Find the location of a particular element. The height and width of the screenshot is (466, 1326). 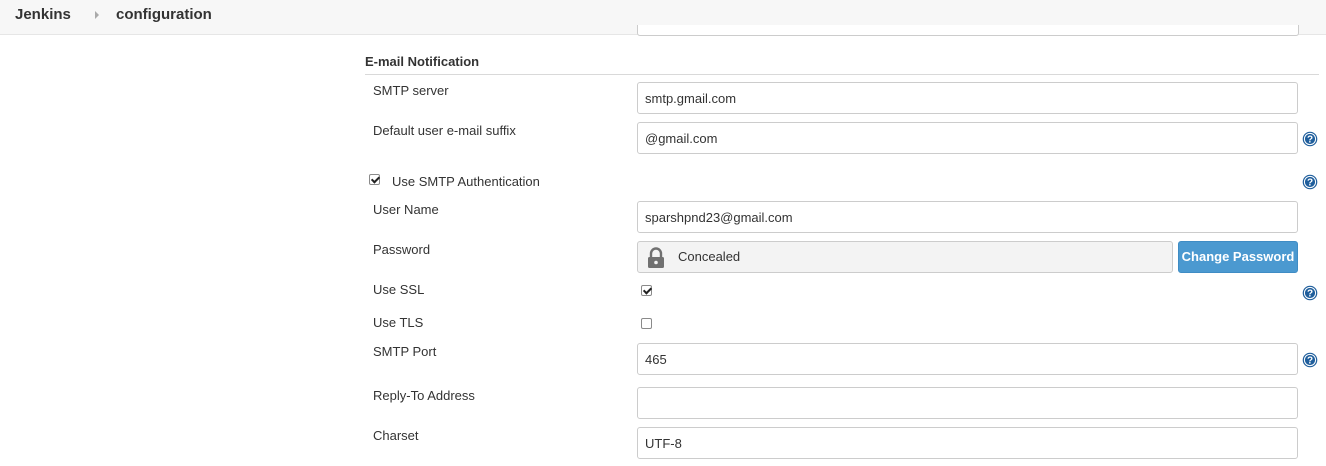

password-field: Concealed is located at coordinates (905, 257).